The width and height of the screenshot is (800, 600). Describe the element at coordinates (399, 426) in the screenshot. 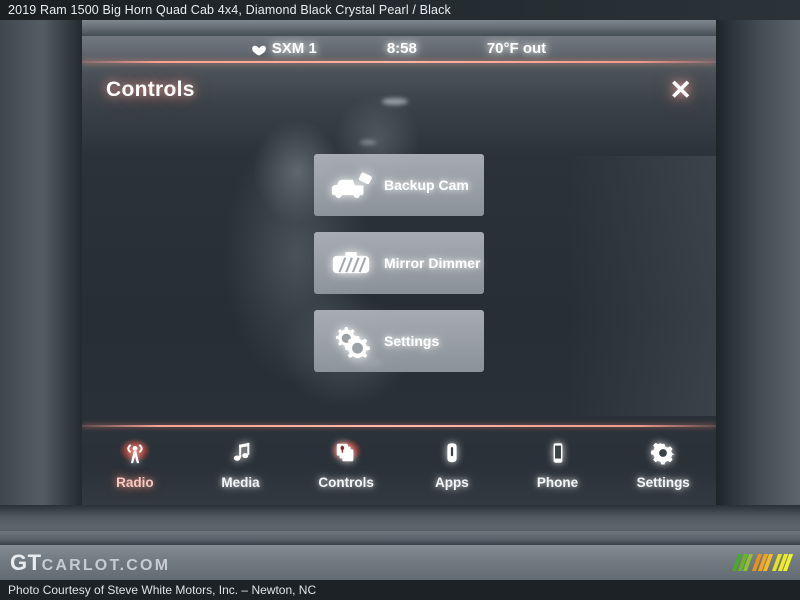

I see `divider-bottom` at that location.